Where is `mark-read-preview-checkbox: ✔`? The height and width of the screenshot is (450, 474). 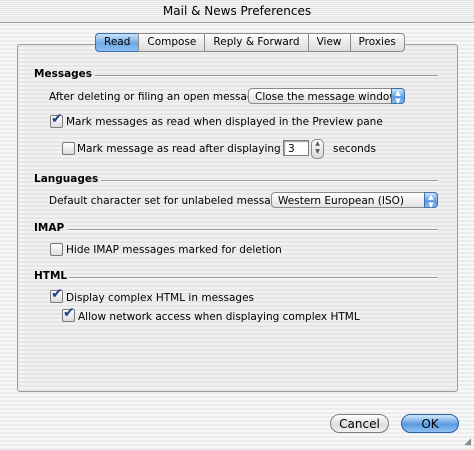 mark-read-preview-checkbox: ✔ is located at coordinates (56, 119).